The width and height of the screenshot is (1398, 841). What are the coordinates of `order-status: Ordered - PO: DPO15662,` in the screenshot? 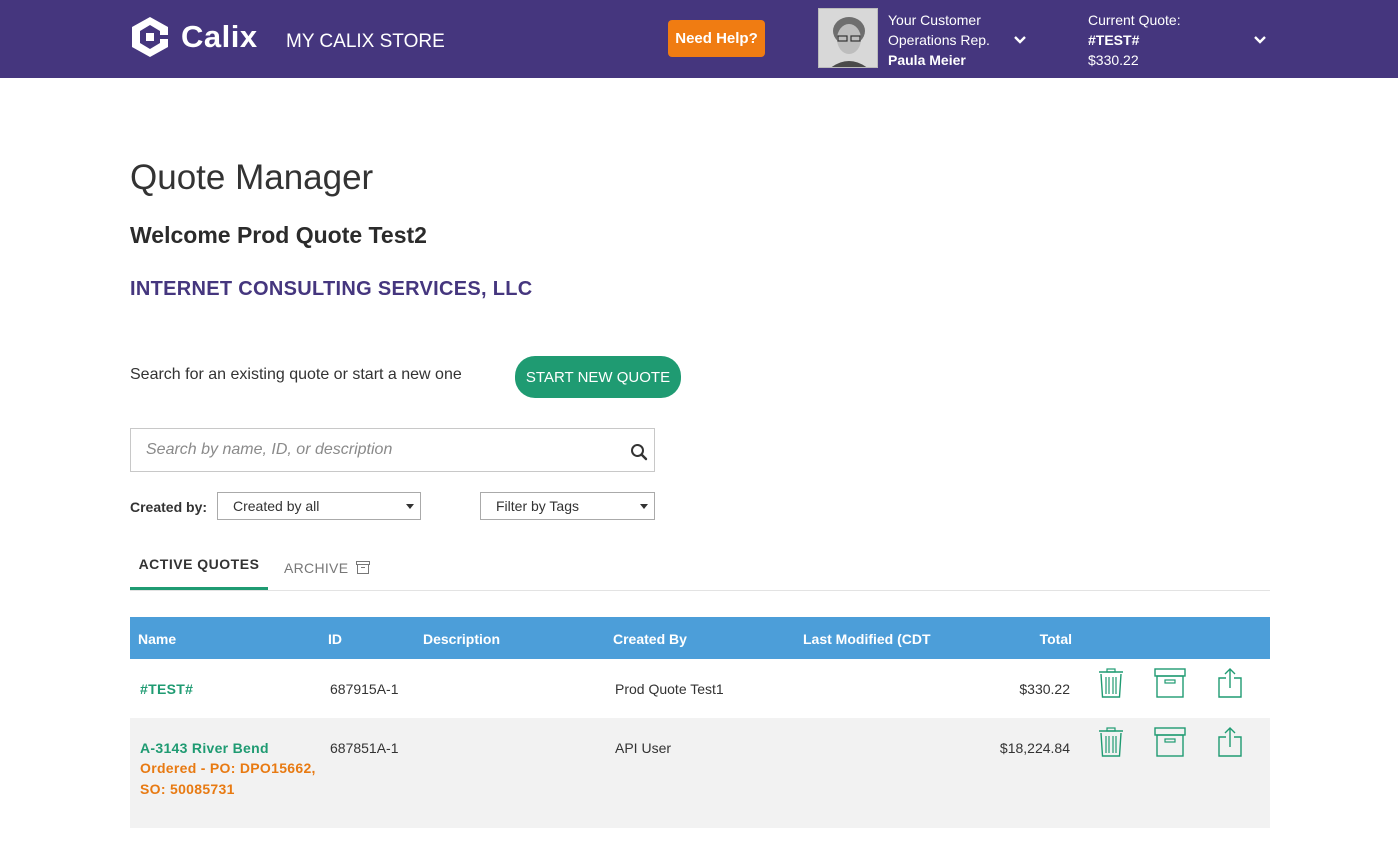 It's located at (228, 768).